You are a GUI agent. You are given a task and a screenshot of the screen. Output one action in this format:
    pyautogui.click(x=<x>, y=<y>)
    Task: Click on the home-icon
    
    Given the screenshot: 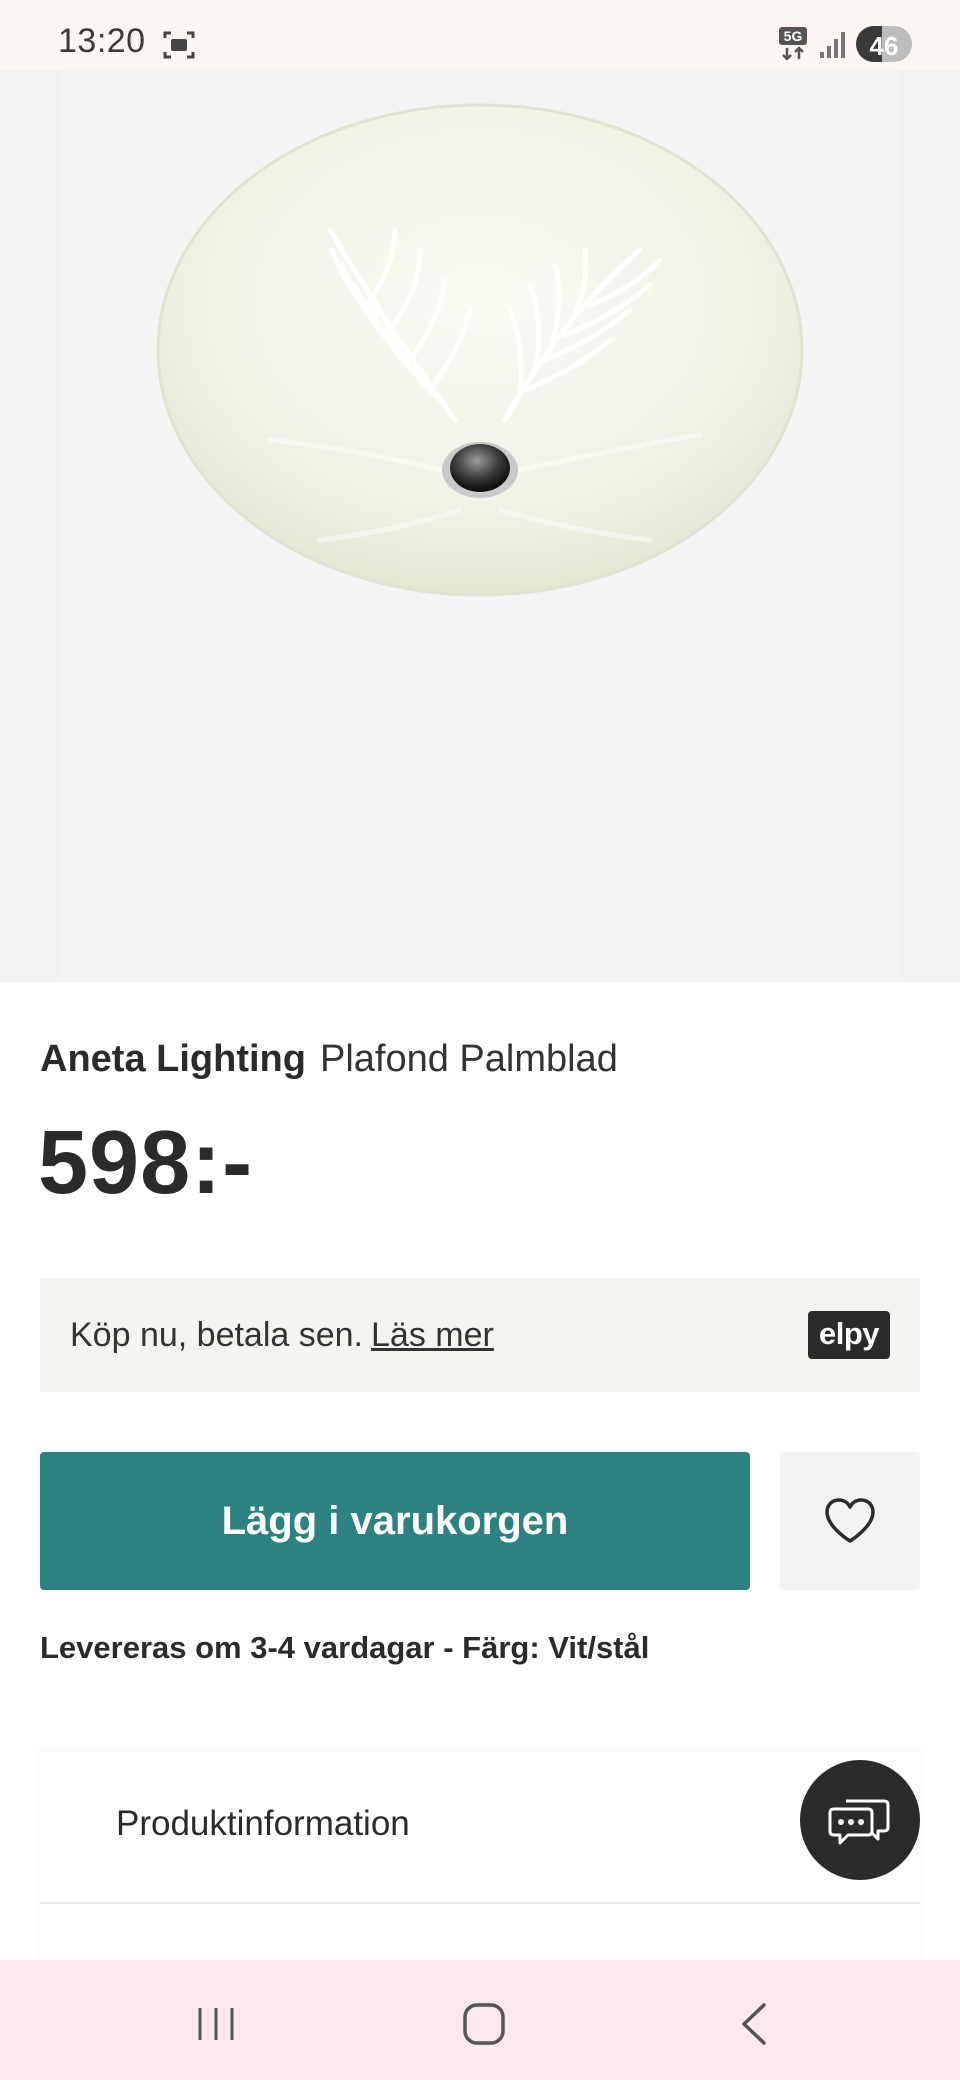 What is the action you would take?
    pyautogui.click(x=484, y=2024)
    